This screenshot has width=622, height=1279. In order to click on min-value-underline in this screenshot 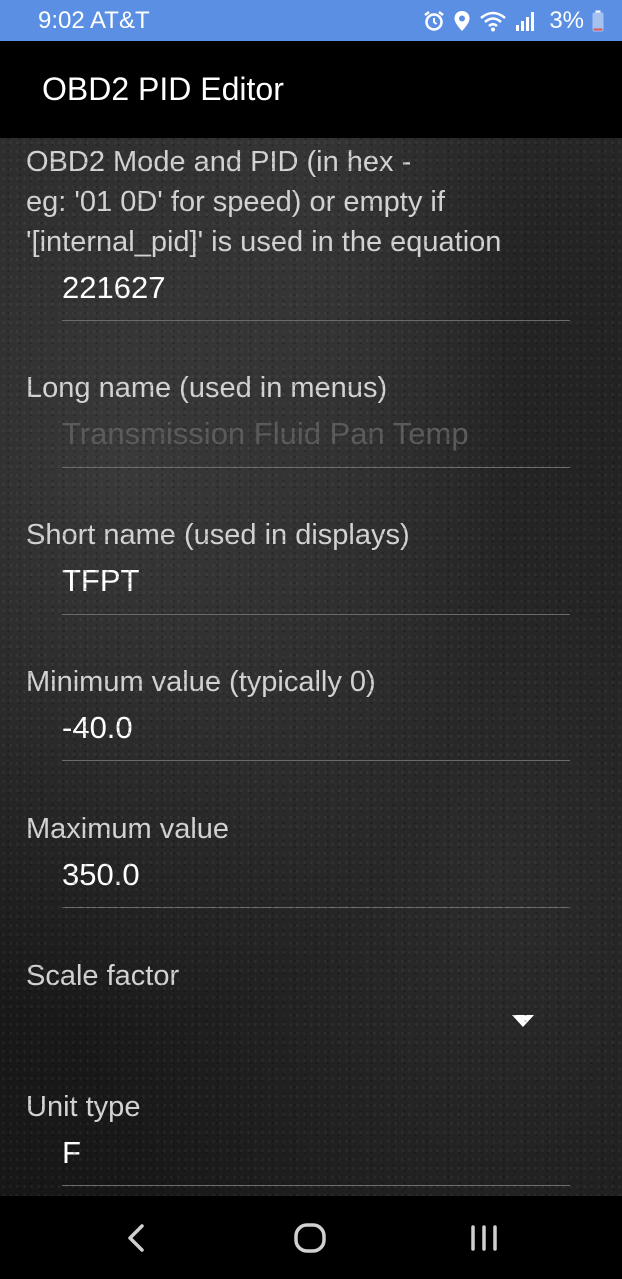, I will do `click(316, 760)`.